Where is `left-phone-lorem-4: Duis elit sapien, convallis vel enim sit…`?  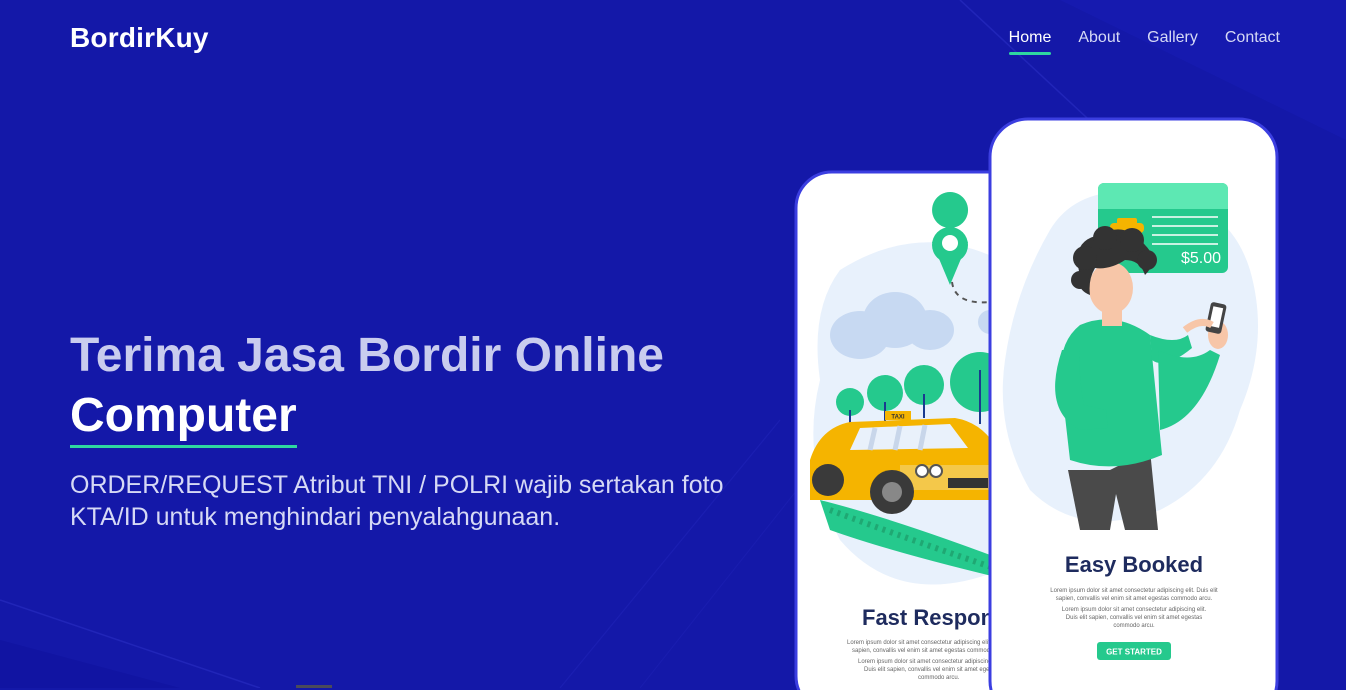 left-phone-lorem-4: Duis elit sapien, convallis vel enim sit… is located at coordinates (932, 670).